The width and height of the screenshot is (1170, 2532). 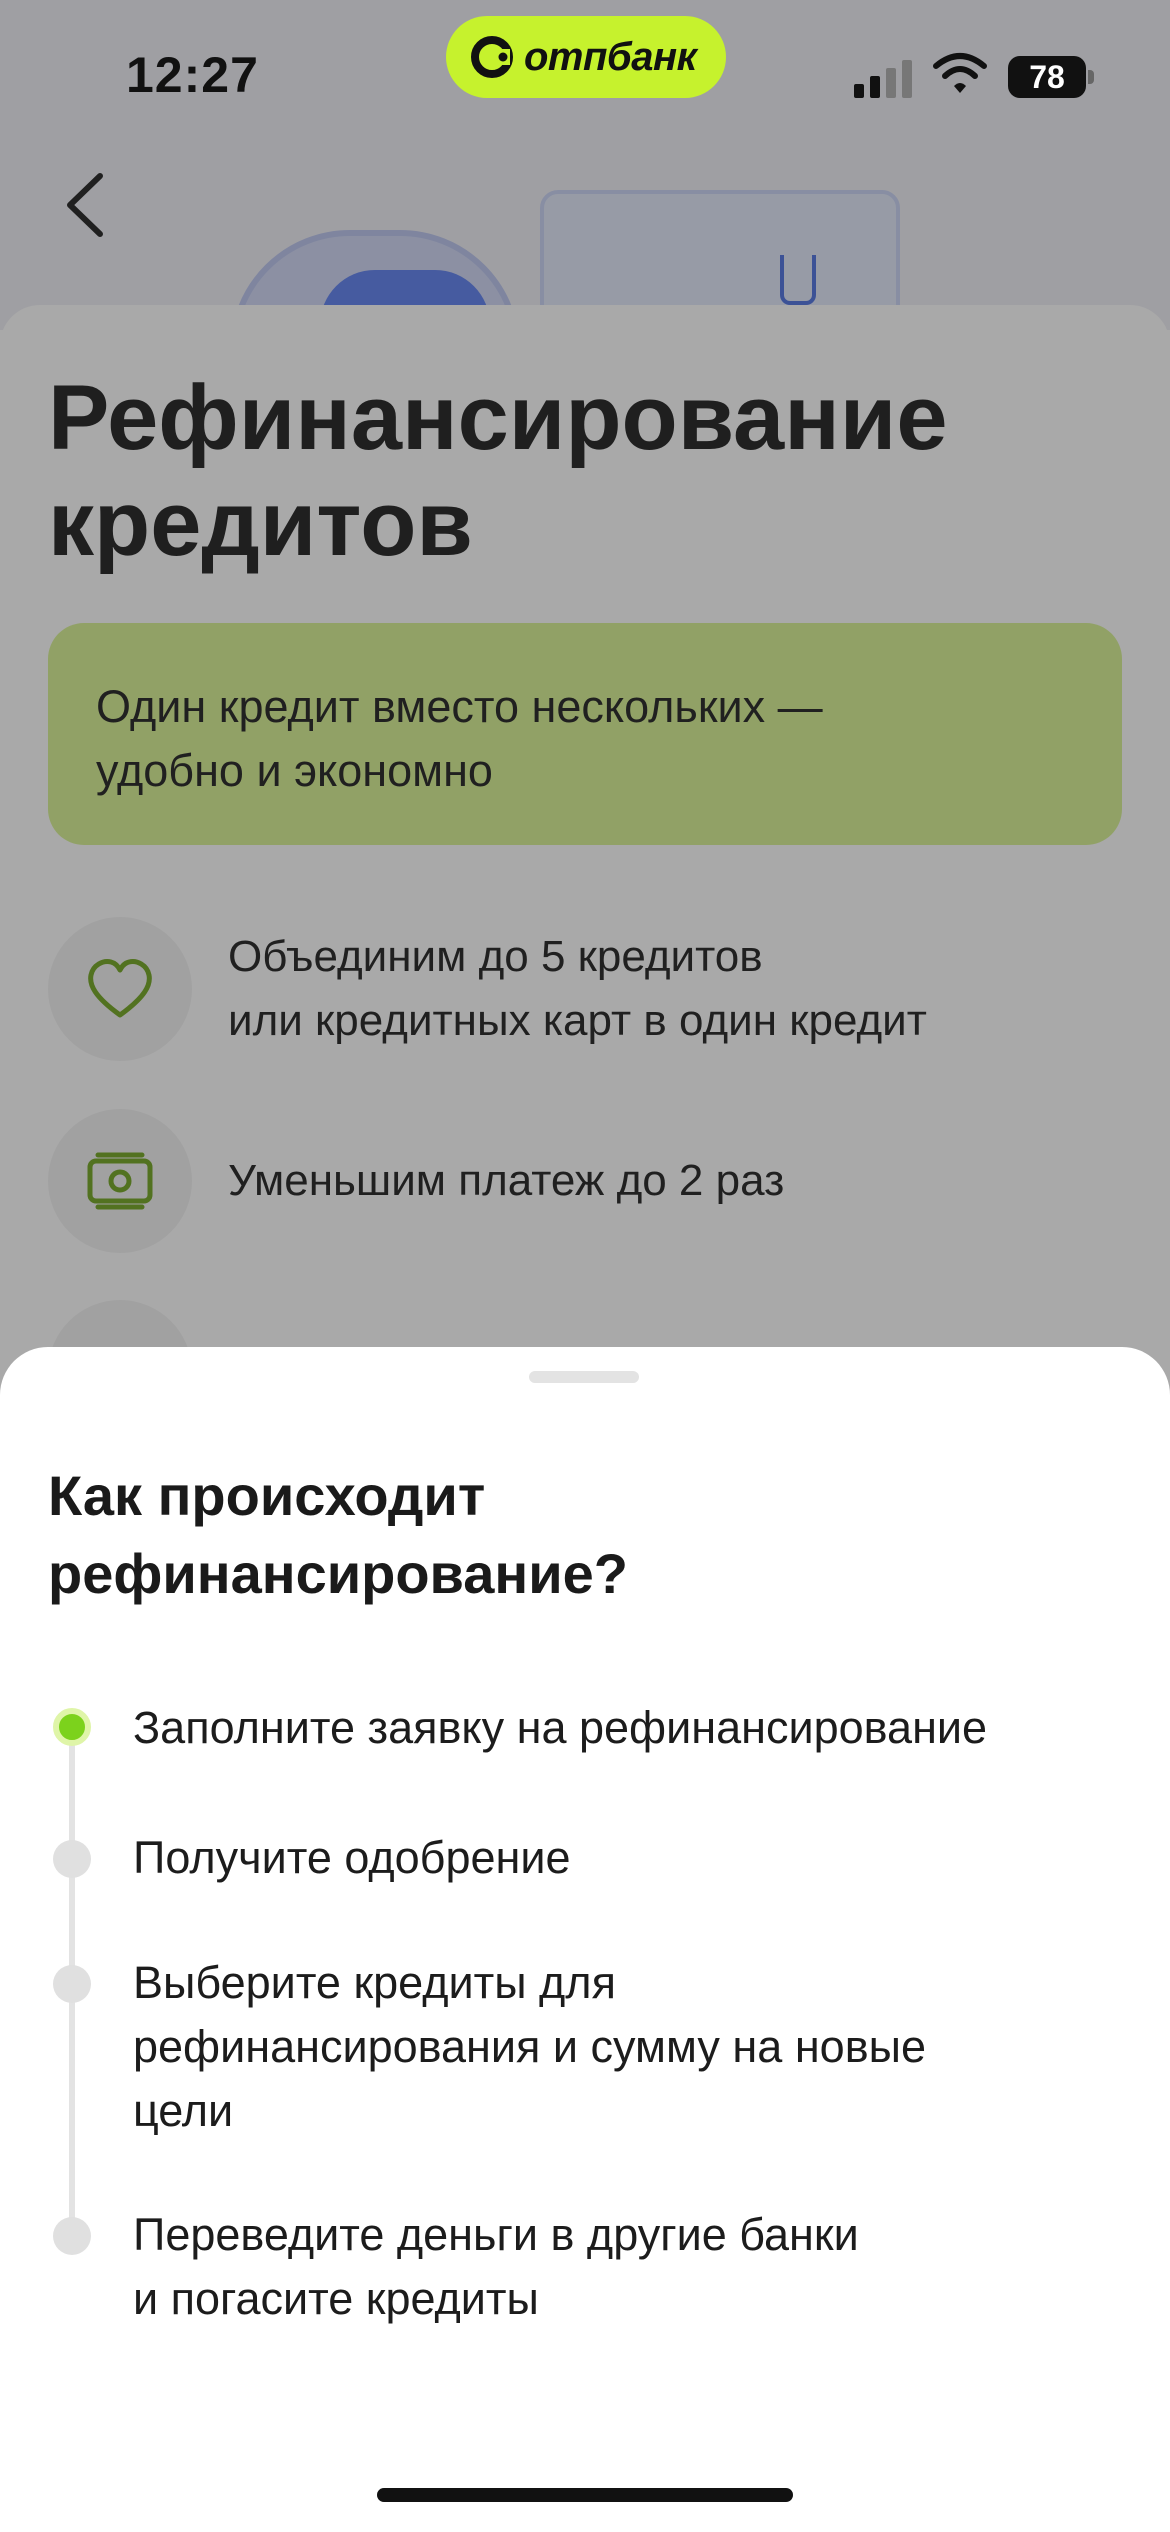 I want to click on step-text: Заполните заявку на рефинансирование, so click(x=628, y=1728).